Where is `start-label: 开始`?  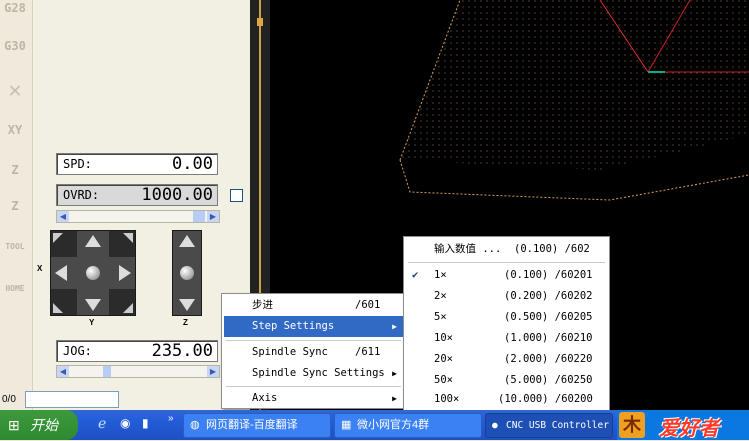
start-label: 开始 is located at coordinates (44, 425).